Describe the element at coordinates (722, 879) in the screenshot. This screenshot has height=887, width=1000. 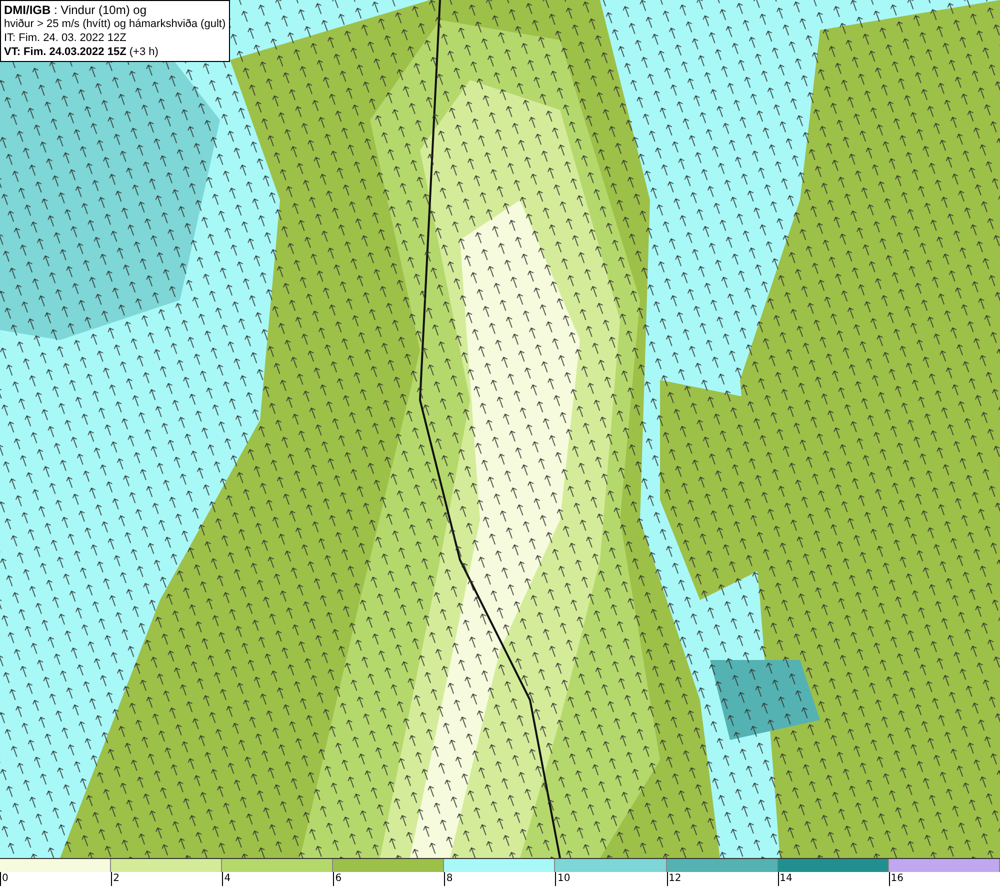
I see `legend-label: 12` at that location.